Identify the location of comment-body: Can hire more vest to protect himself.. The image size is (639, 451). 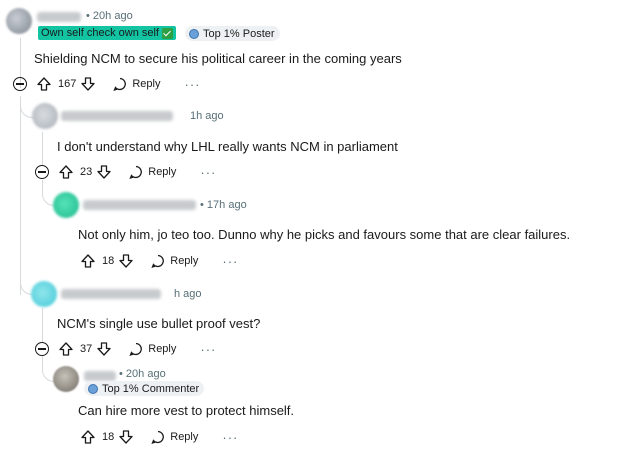
(186, 410).